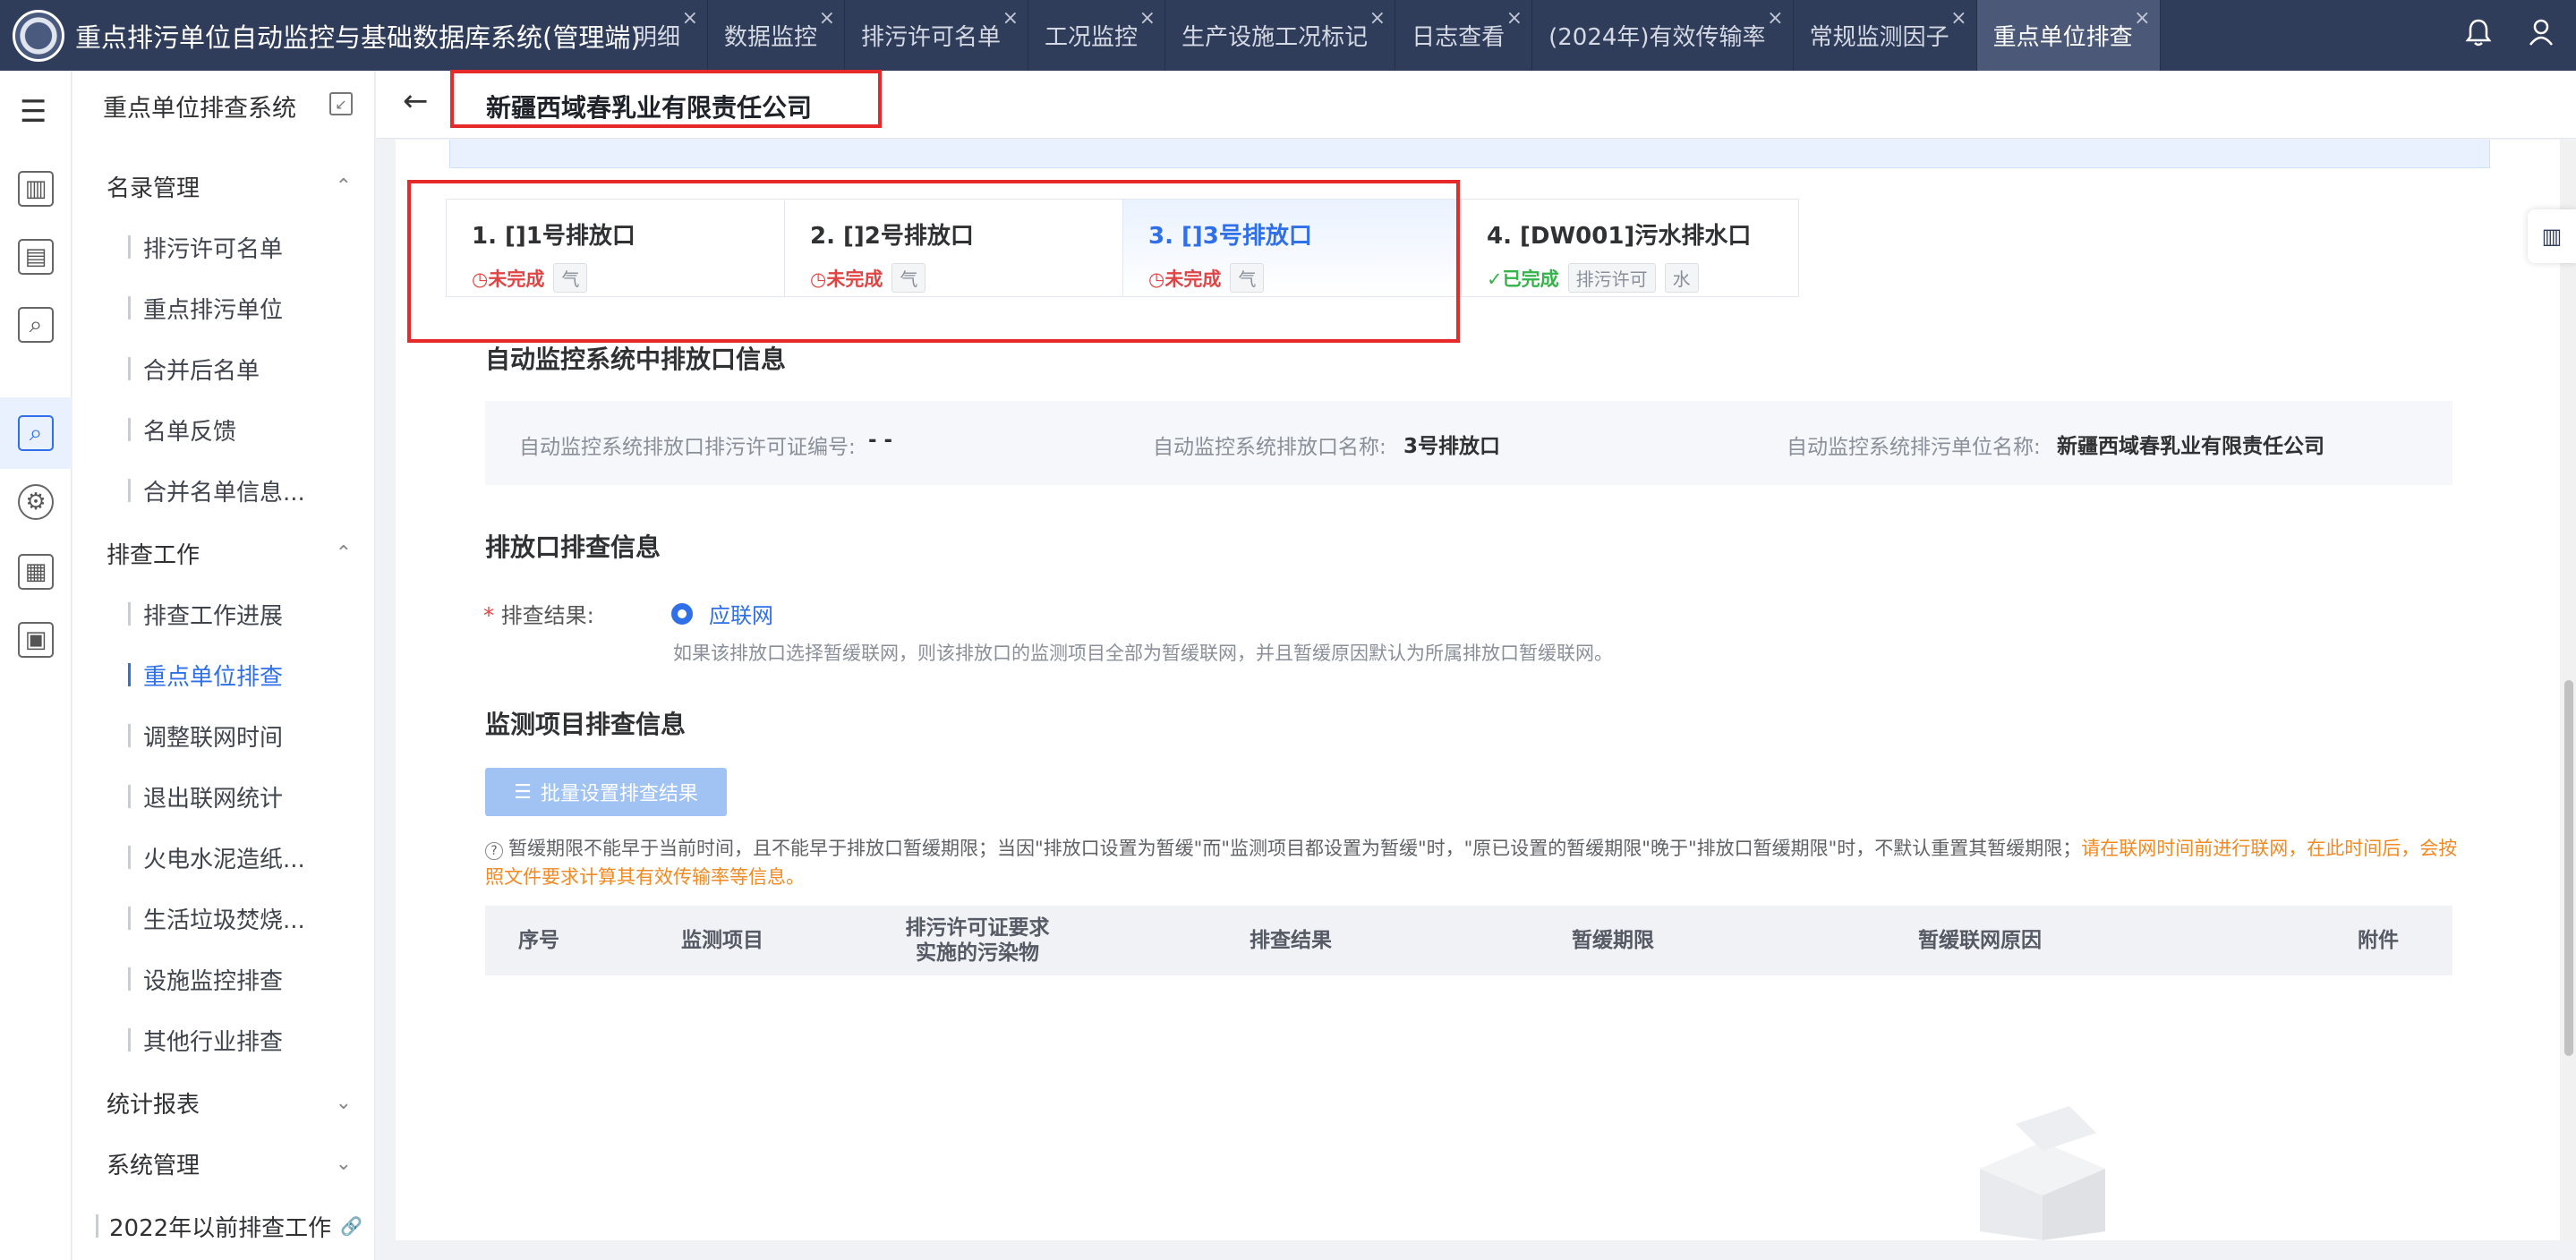 The height and width of the screenshot is (1260, 2576). Describe the element at coordinates (880, 440) in the screenshot. I see `permit-value: - -` at that location.